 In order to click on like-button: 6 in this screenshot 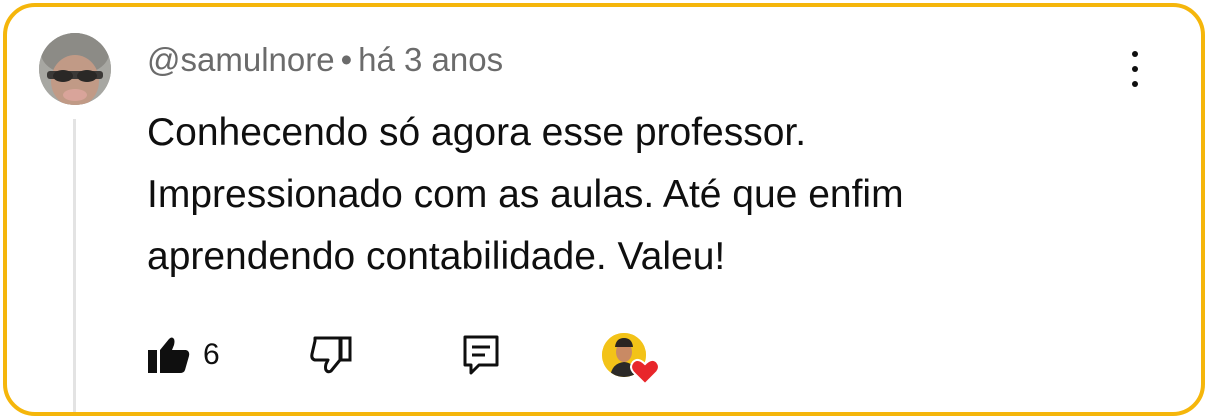, I will do `click(183, 355)`.